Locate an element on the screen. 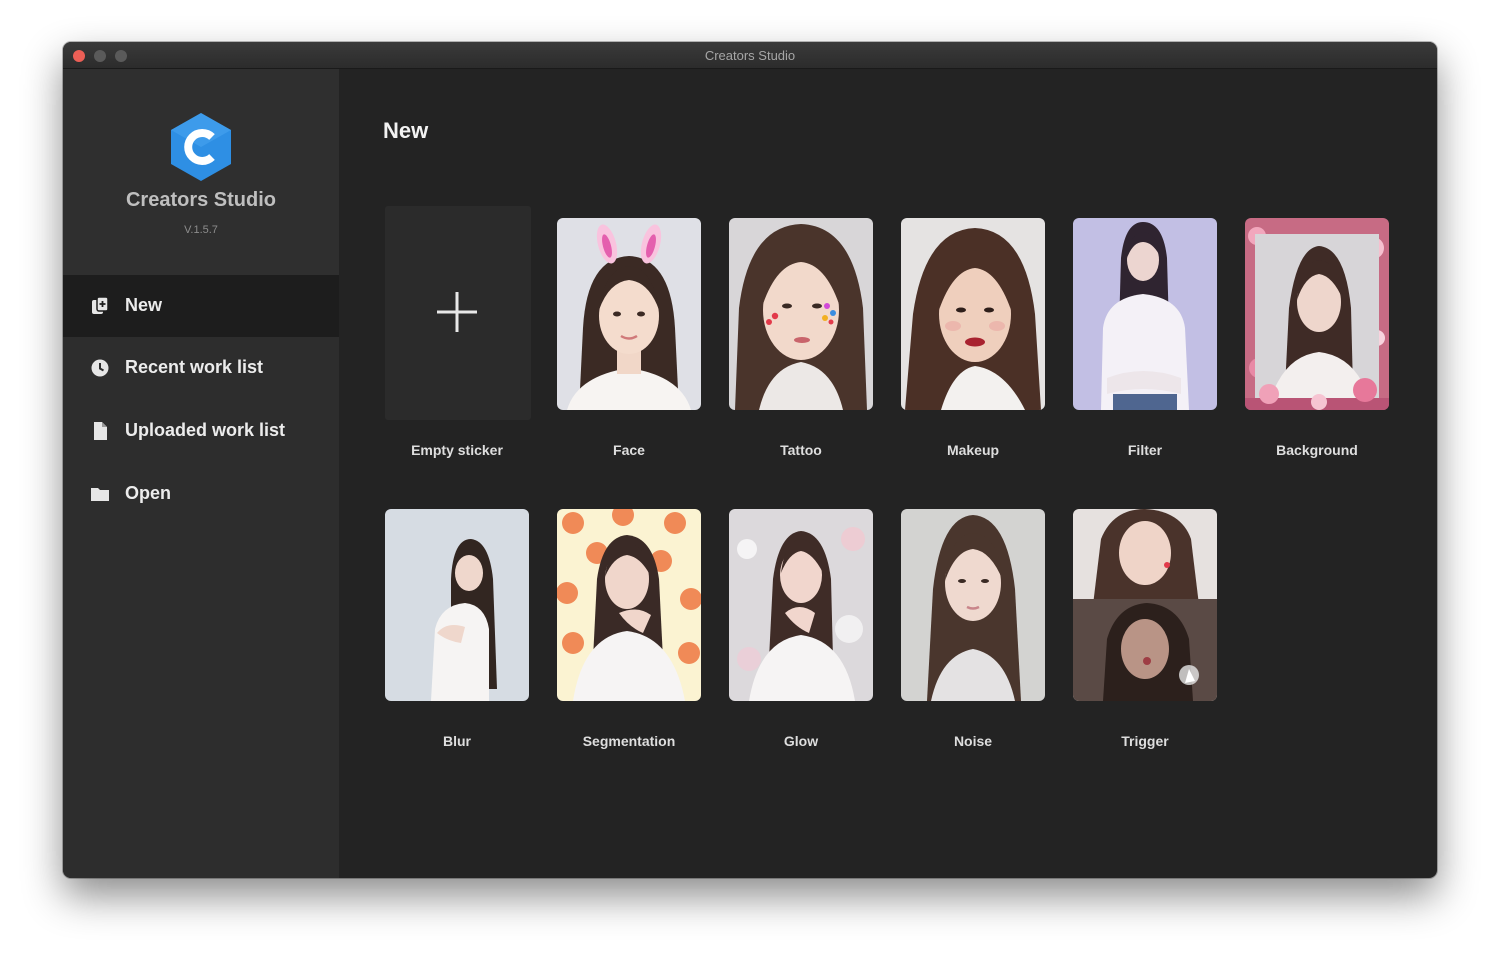 The width and height of the screenshot is (1500, 964). template-label: Background is located at coordinates (1317, 450).